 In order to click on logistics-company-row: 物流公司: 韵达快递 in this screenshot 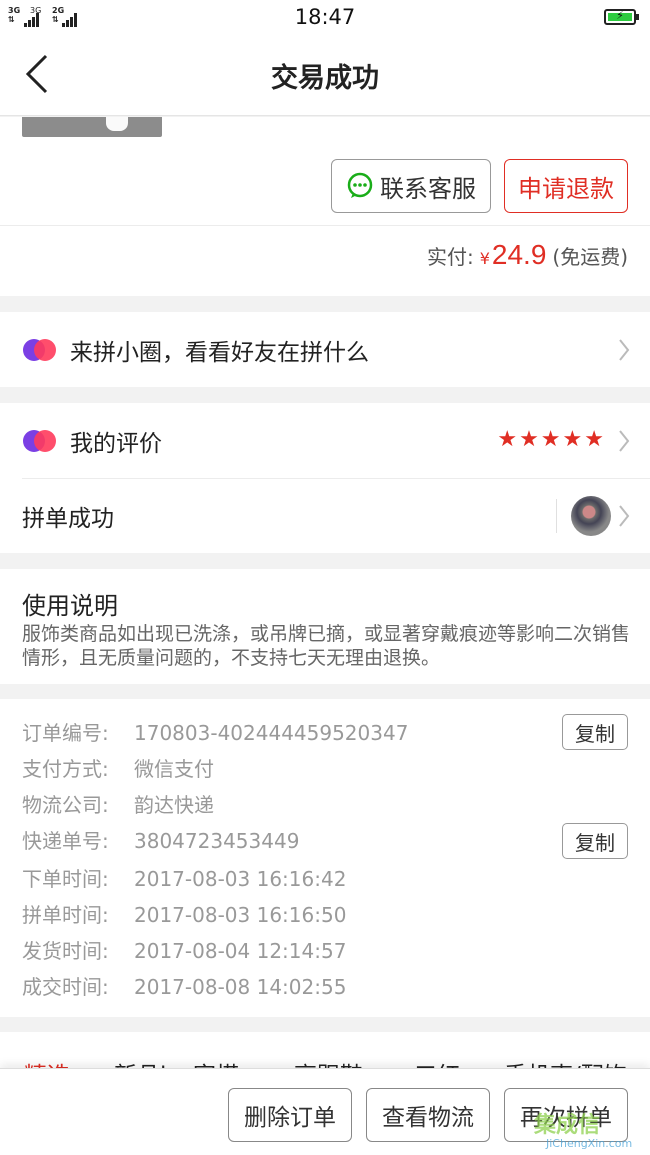, I will do `click(118, 803)`.